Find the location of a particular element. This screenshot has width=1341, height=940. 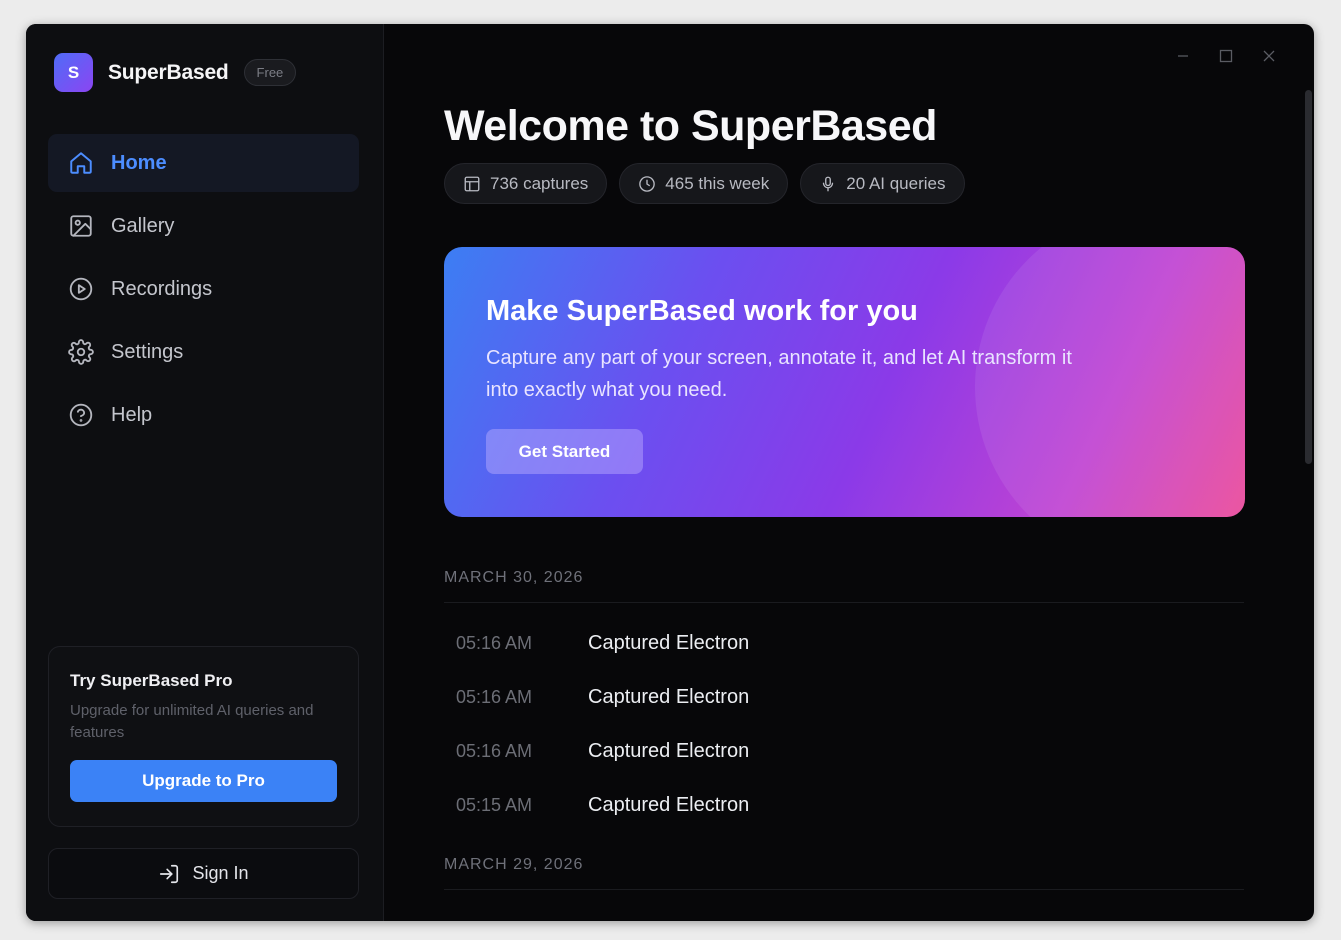

page-title: Welcome to SuperBased is located at coordinates (690, 126).